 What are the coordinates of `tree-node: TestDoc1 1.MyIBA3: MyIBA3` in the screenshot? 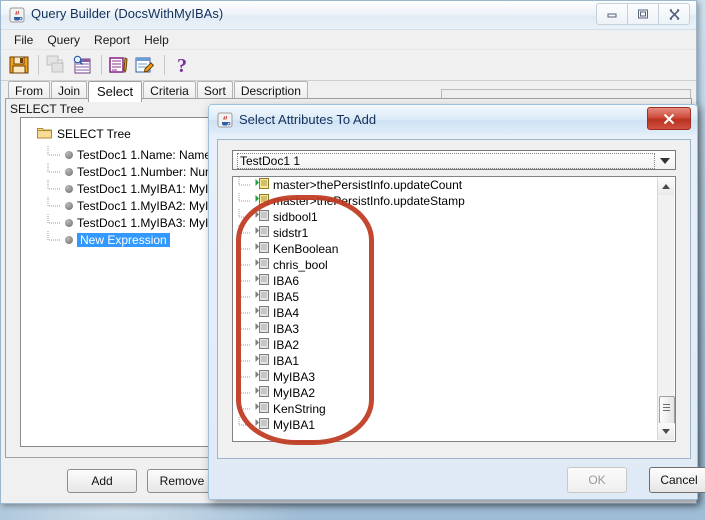 It's located at (138, 222).